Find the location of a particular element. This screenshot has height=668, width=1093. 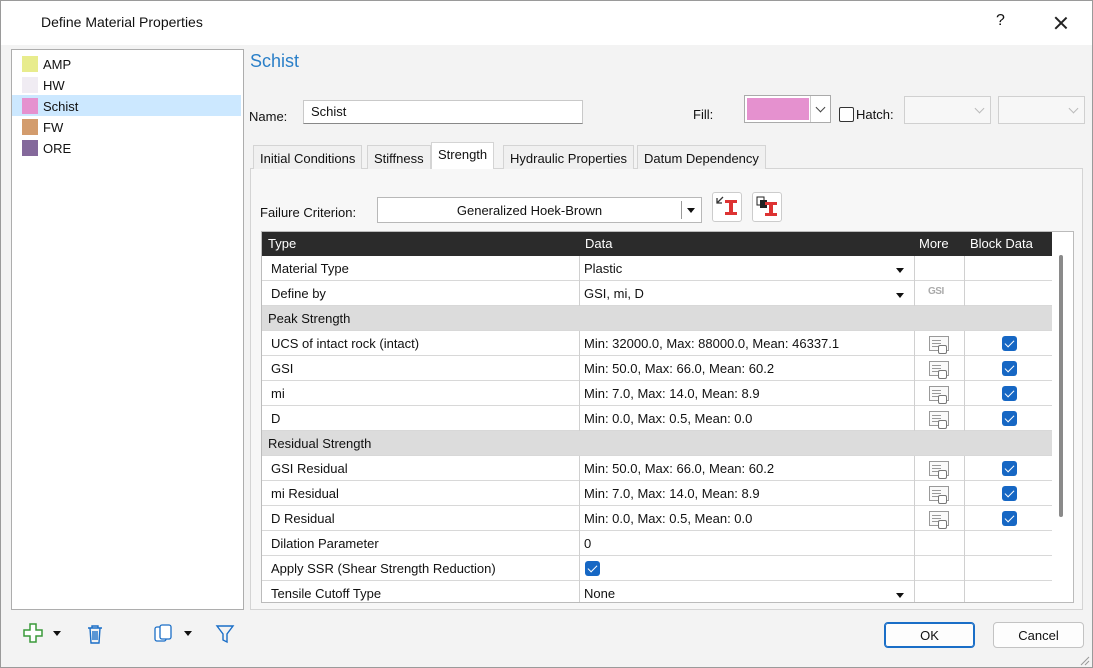

copy-material-button is located at coordinates (164, 634).